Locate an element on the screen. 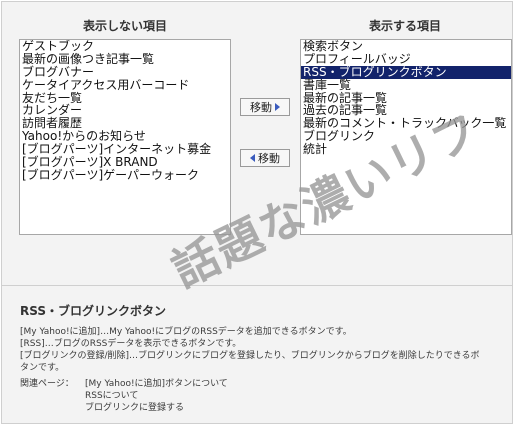  shown-item: 統計 is located at coordinates (406, 149).